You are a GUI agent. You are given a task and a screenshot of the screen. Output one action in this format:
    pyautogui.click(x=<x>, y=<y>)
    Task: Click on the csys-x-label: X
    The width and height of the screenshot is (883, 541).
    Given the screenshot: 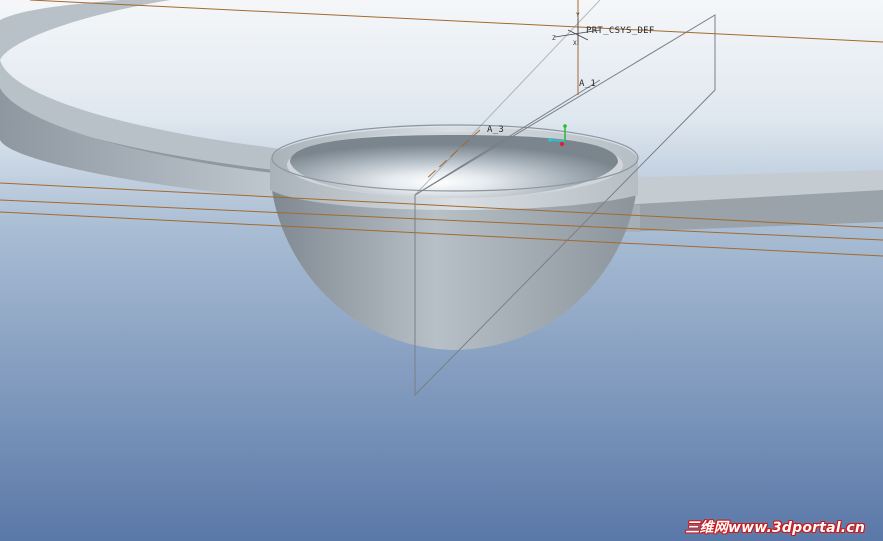 What is the action you would take?
    pyautogui.click(x=575, y=43)
    